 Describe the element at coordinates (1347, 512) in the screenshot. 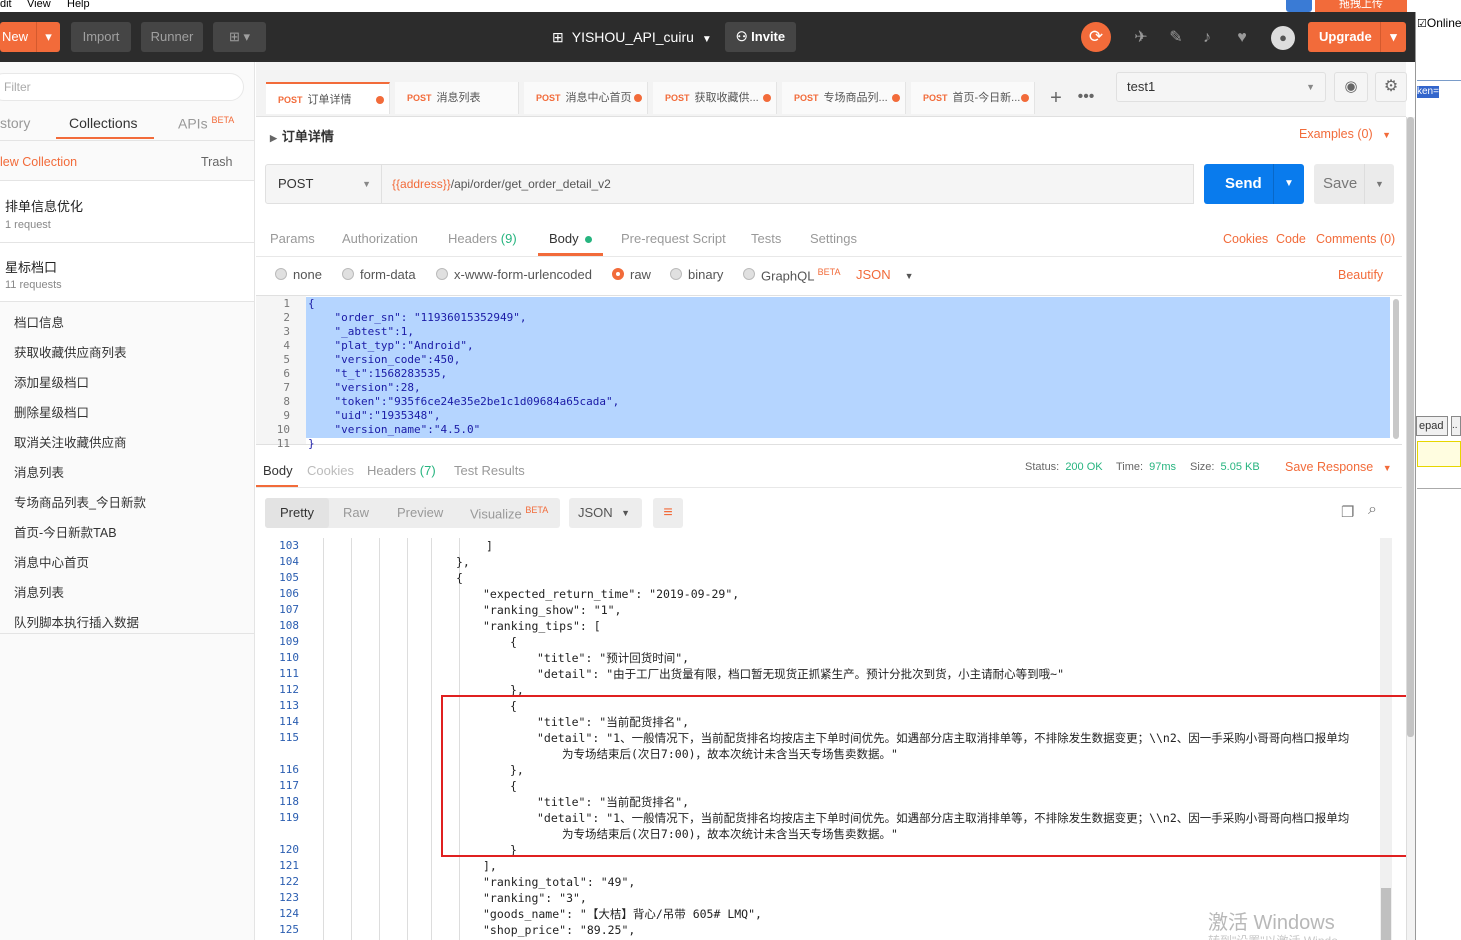

I see `copy-icon: ❐` at that location.